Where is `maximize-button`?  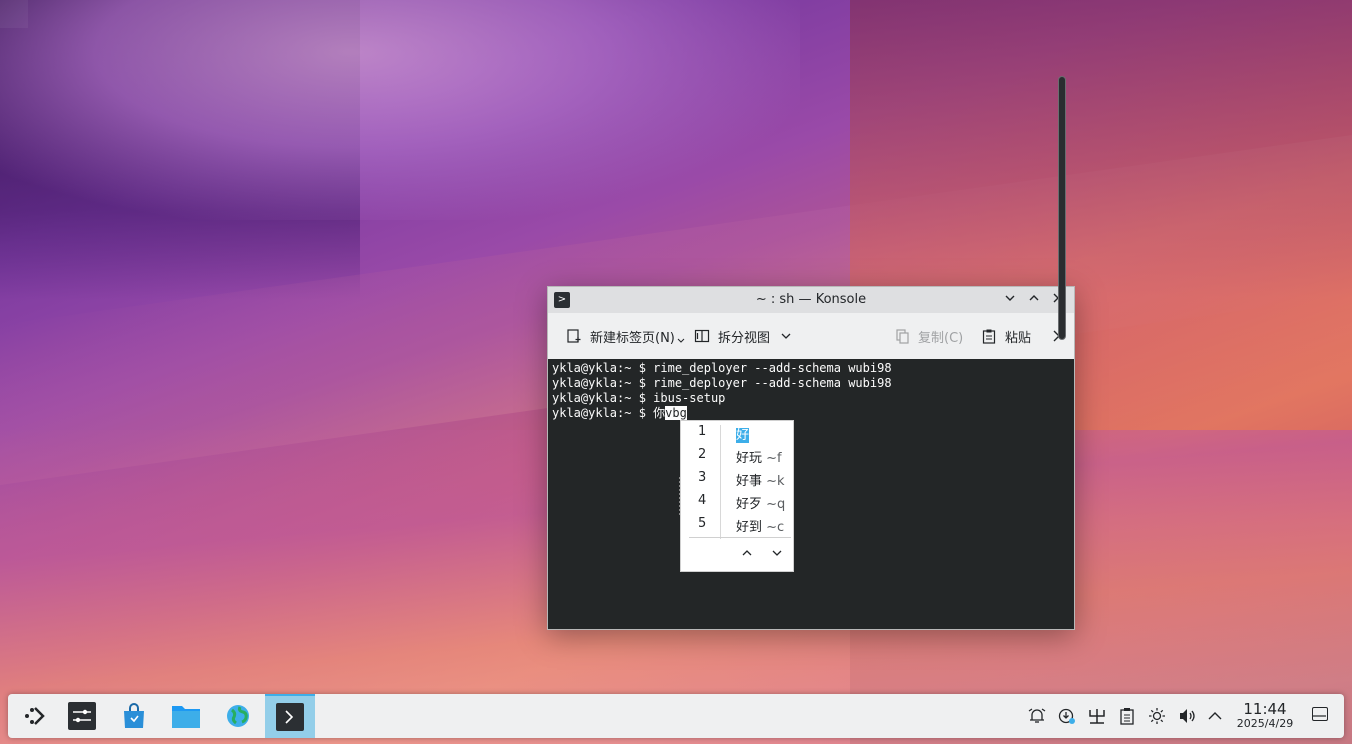 maximize-button is located at coordinates (1034, 300).